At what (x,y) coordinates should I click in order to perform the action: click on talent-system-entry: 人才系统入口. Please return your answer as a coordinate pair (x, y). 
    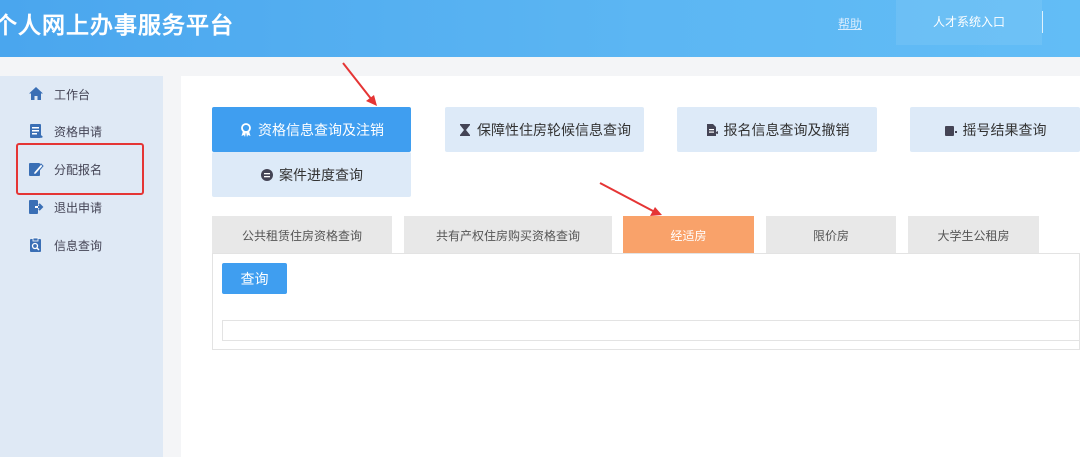
    Looking at the image, I should click on (969, 22).